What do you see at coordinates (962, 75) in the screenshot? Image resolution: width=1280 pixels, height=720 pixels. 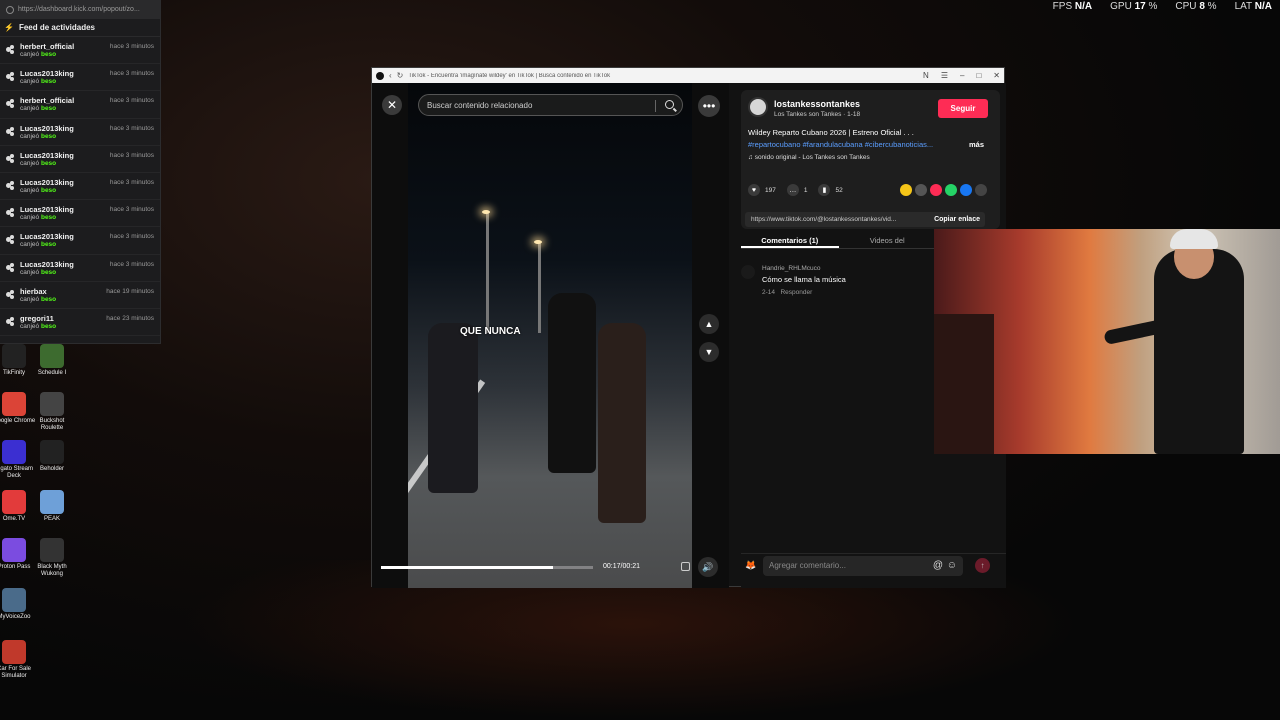 I see `minimize-icon: –` at bounding box center [962, 75].